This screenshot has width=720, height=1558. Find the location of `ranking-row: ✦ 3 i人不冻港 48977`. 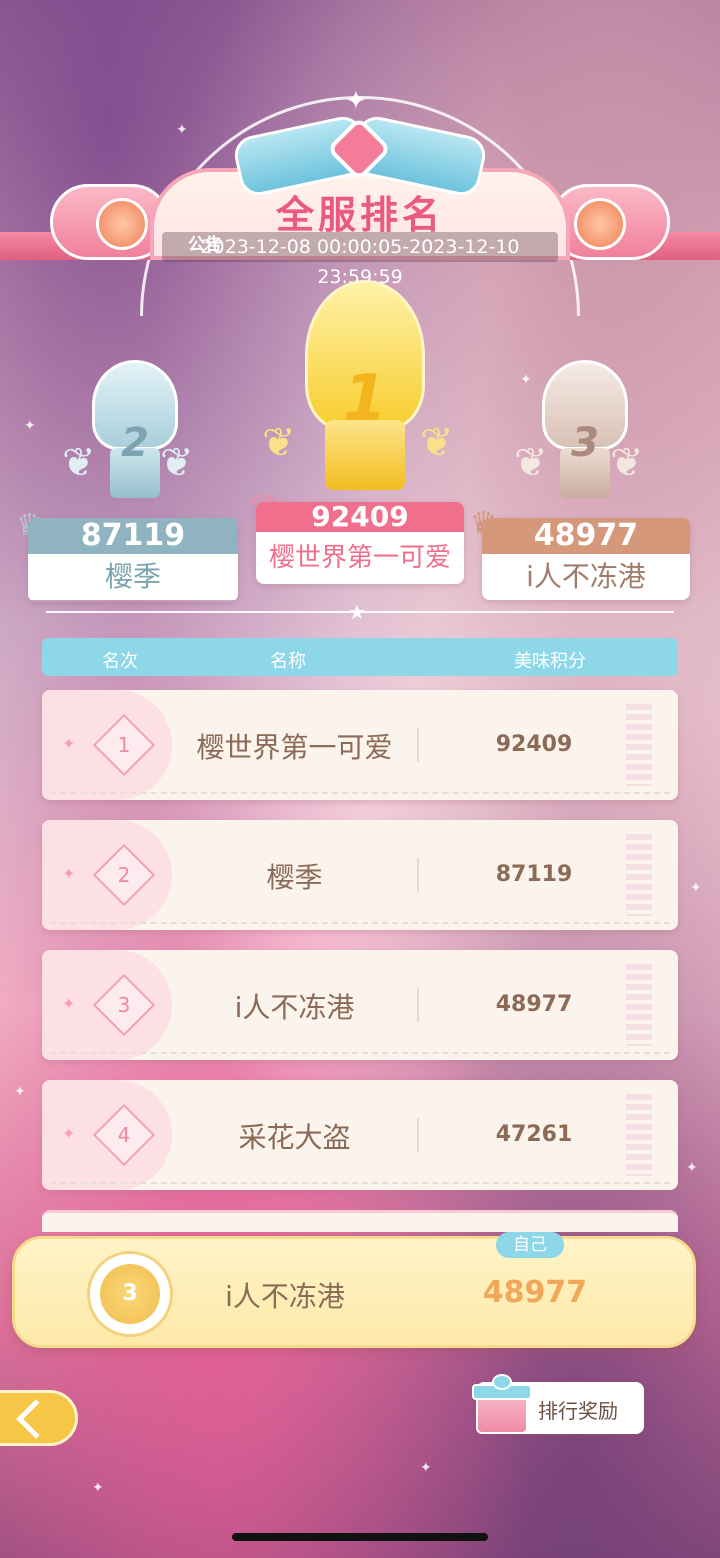

ranking-row: ✦ 3 i人不冻港 48977 is located at coordinates (360, 1005).